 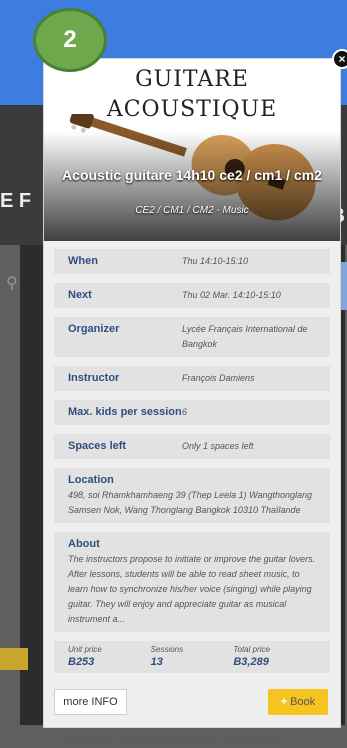 I want to click on detail-label: Max. kids per session, so click(x=125, y=412).